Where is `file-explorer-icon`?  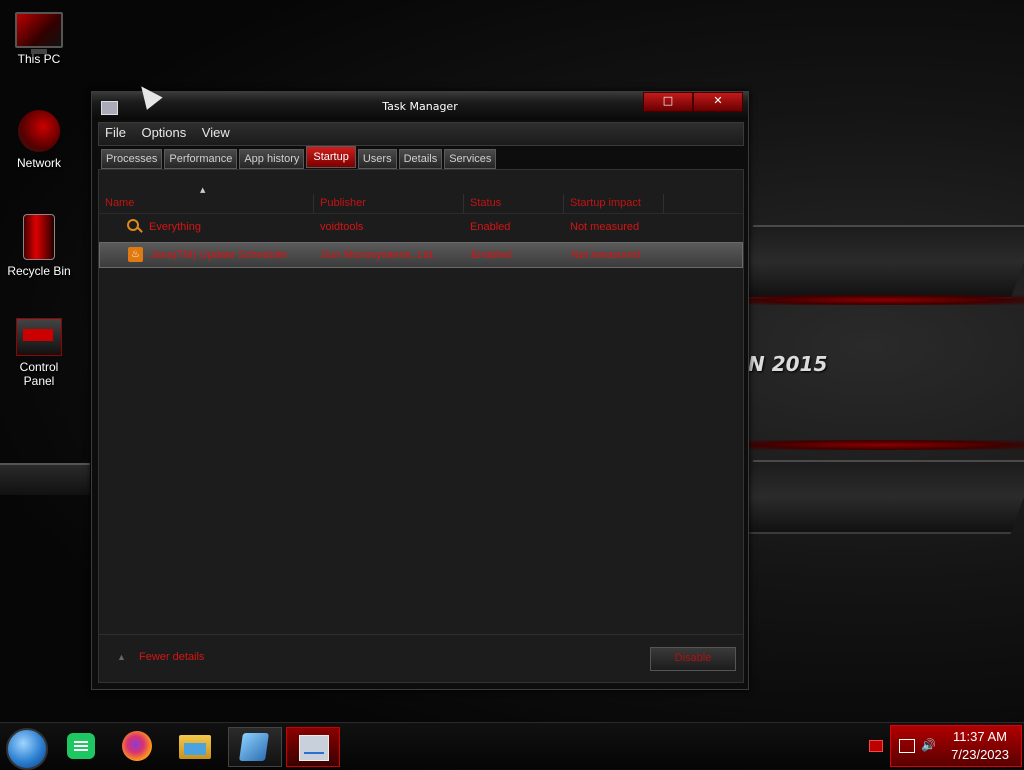 file-explorer-icon is located at coordinates (195, 747).